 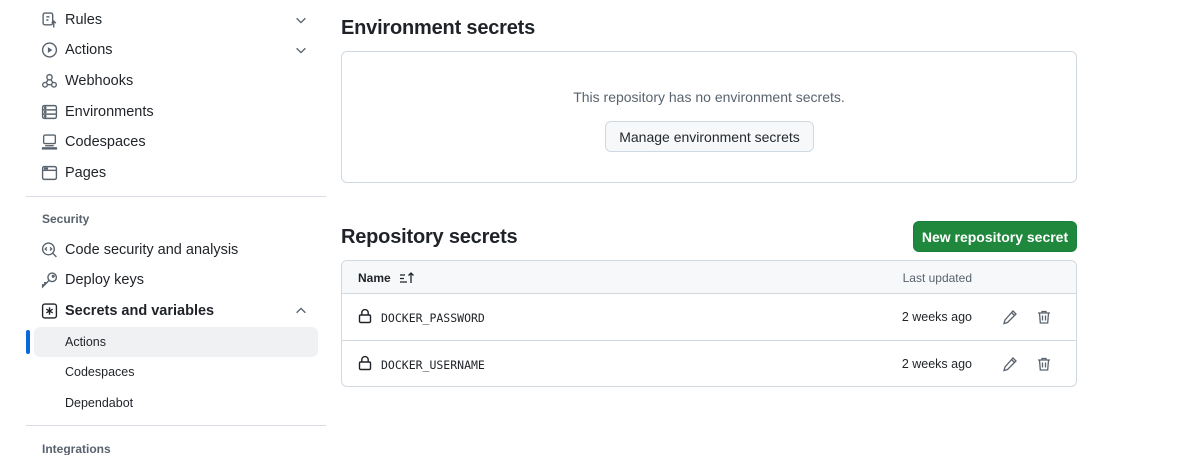 What do you see at coordinates (709, 317) in the screenshot?
I see `table-row: DOCKER_PASSWORD 2 weeks ago` at bounding box center [709, 317].